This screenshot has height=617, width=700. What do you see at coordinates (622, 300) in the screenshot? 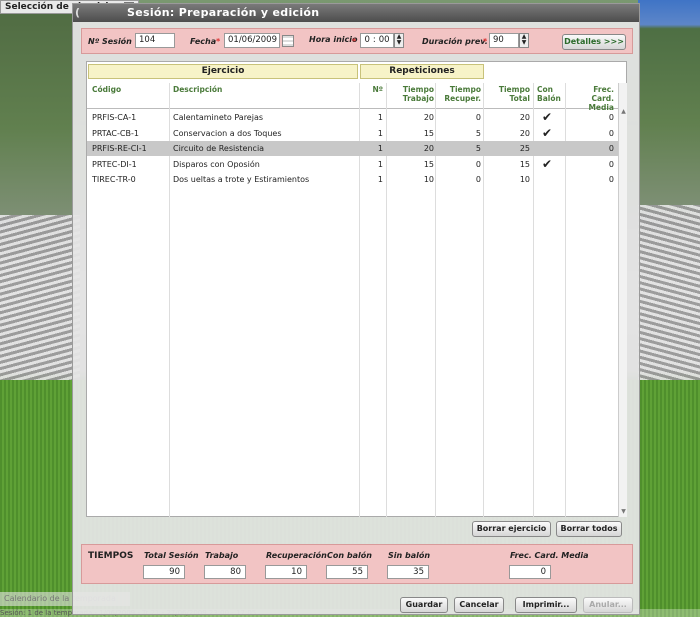
I see `grid-vertical-scrollbar: ▲ ▼` at bounding box center [622, 300].